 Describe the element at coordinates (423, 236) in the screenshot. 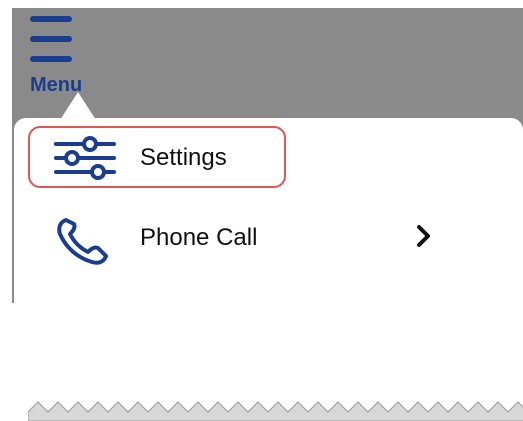

I see `chevron-right-icon` at that location.